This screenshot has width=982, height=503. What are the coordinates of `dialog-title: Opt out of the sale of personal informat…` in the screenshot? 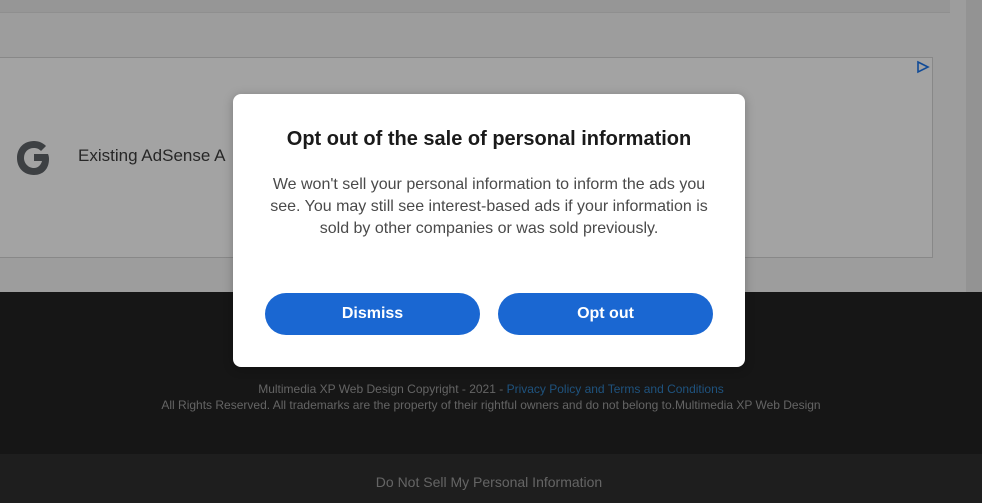 It's located at (489, 139).